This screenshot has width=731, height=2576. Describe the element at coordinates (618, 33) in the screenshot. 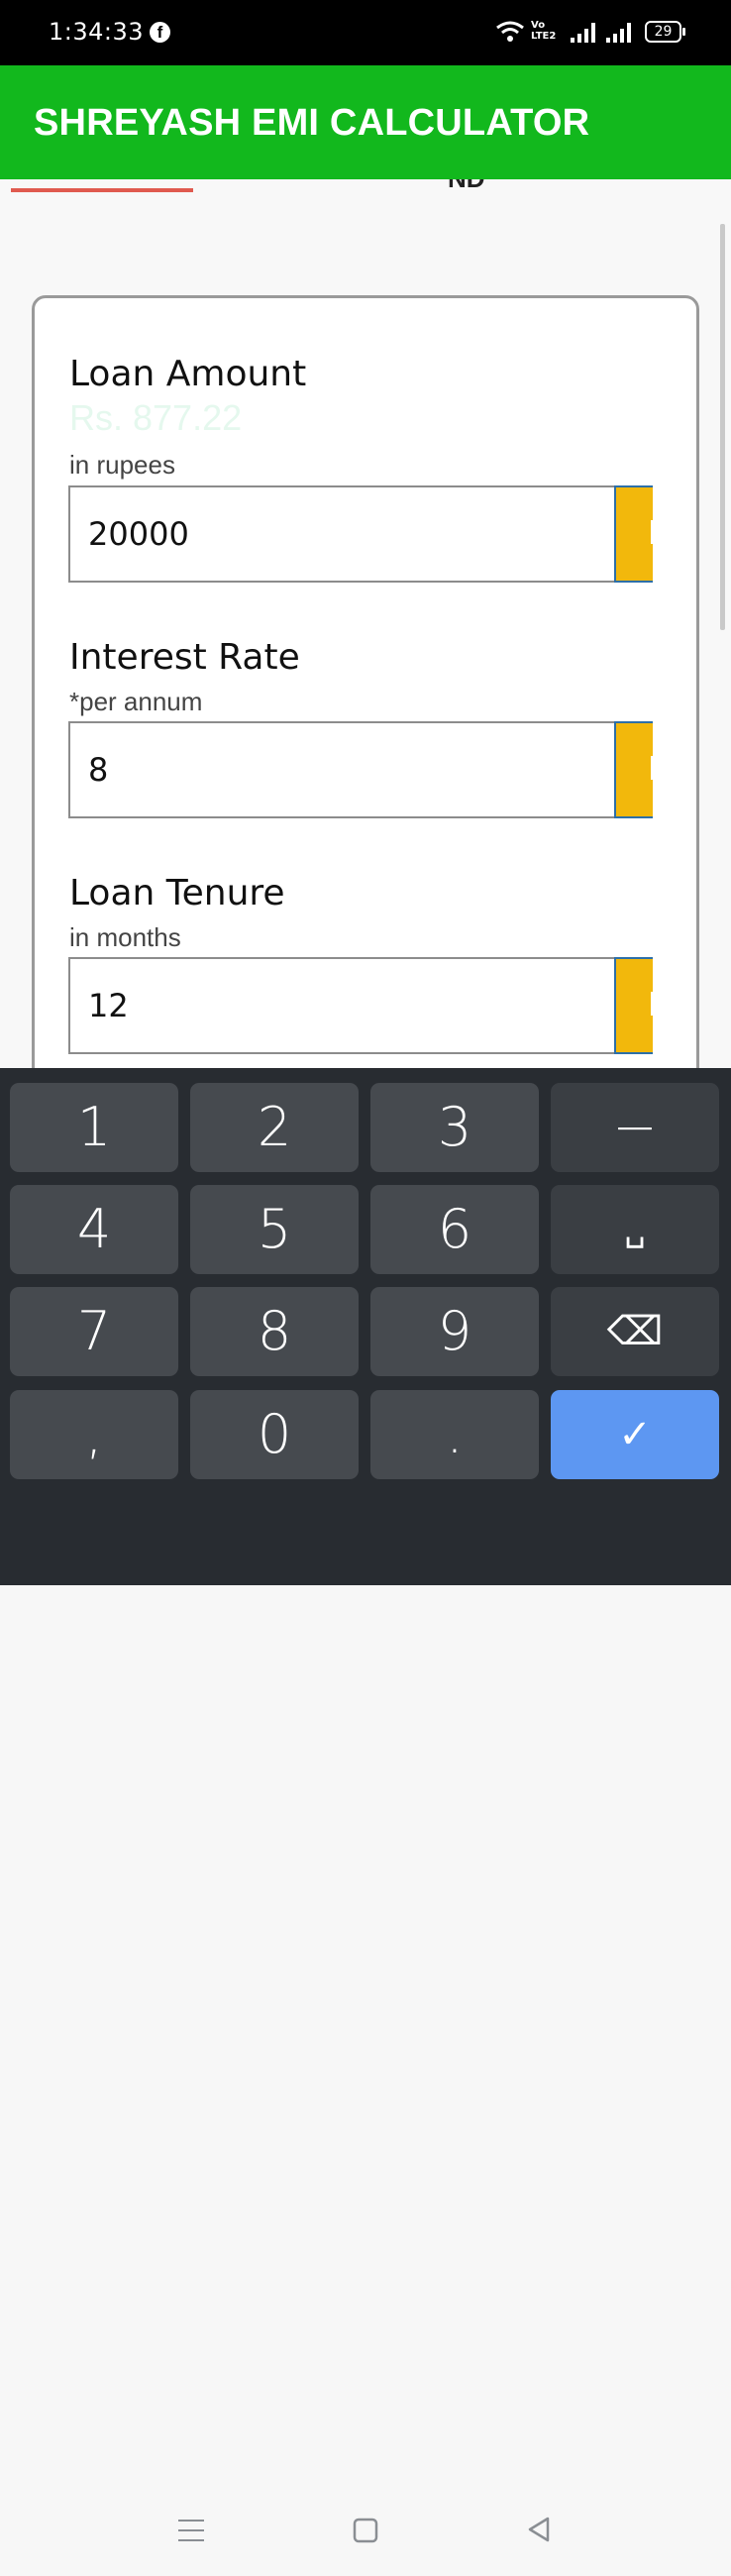

I see `signal-icon-sim2` at that location.